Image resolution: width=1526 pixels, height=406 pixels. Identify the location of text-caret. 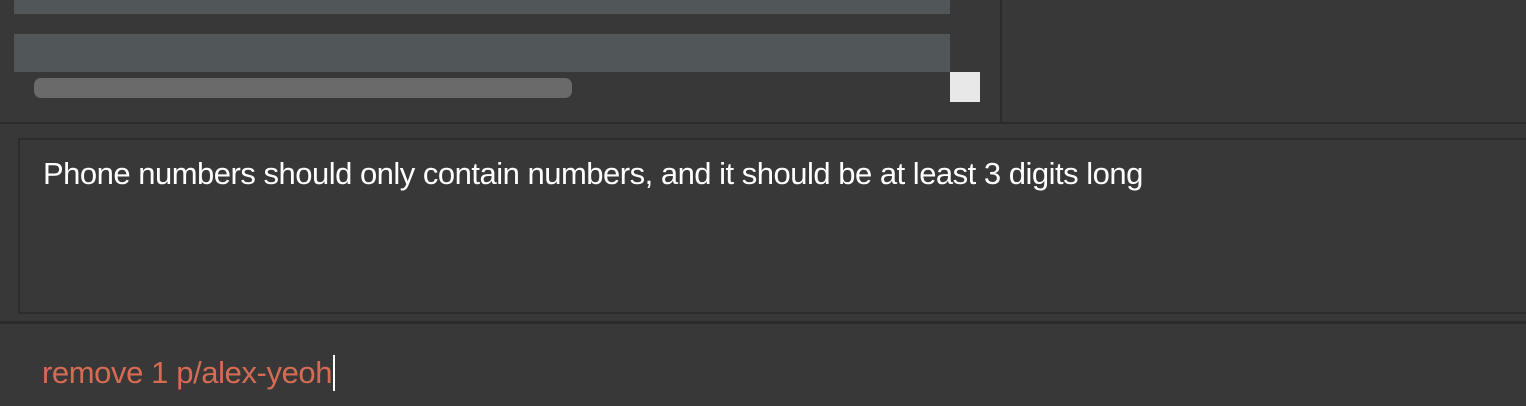
(334, 373).